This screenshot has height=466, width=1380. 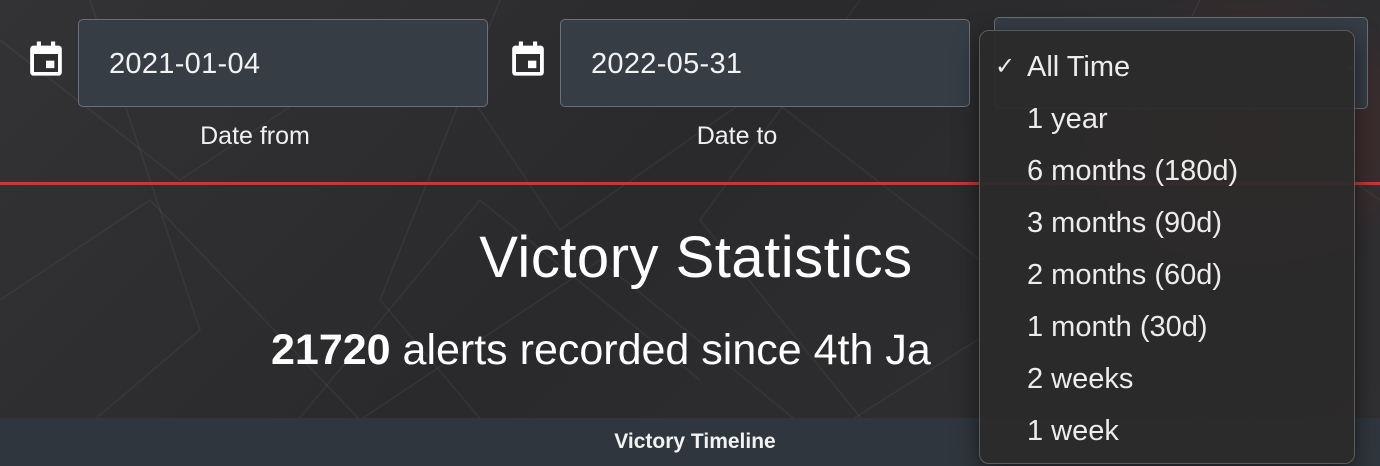 I want to click on alerts-summary-text: alerts recorded since 4th Ja, so click(x=666, y=350).